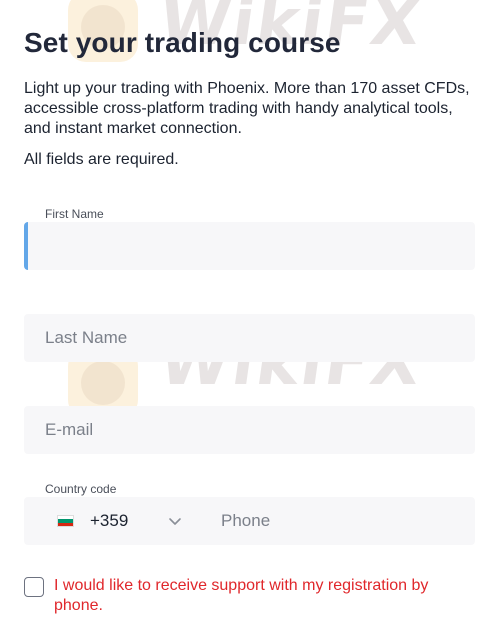 The image size is (496, 638). Describe the element at coordinates (101, 159) in the screenshot. I see `required-note: All fields are required.` at that location.